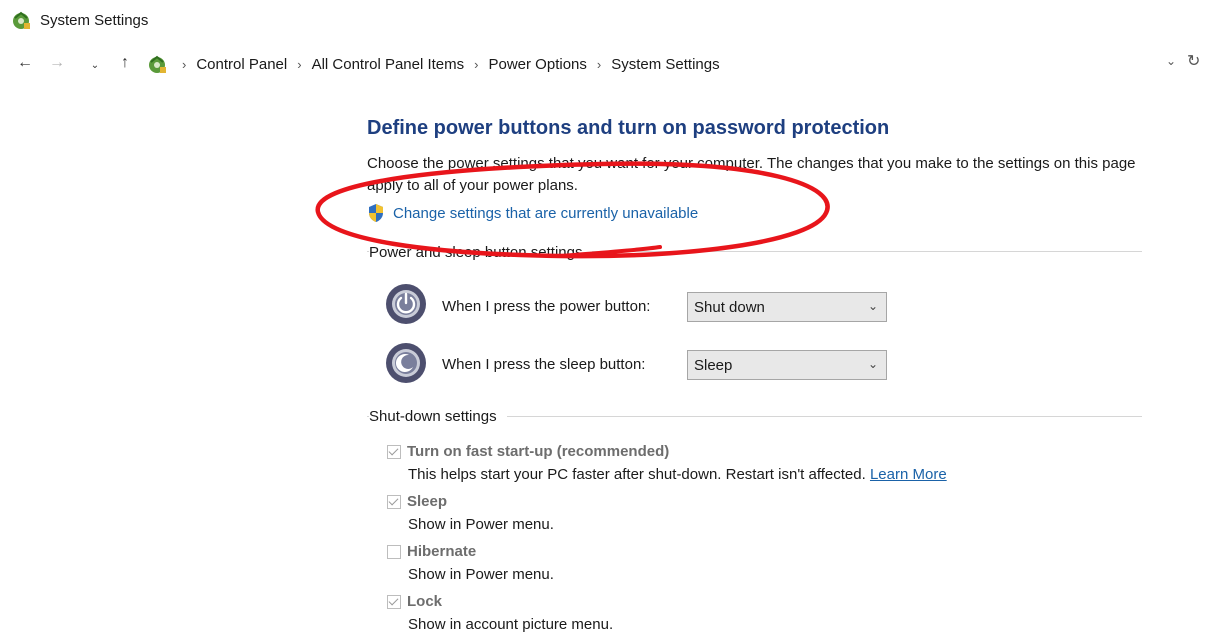  What do you see at coordinates (25, 63) in the screenshot?
I see `back-arrow-icon: ←` at bounding box center [25, 63].